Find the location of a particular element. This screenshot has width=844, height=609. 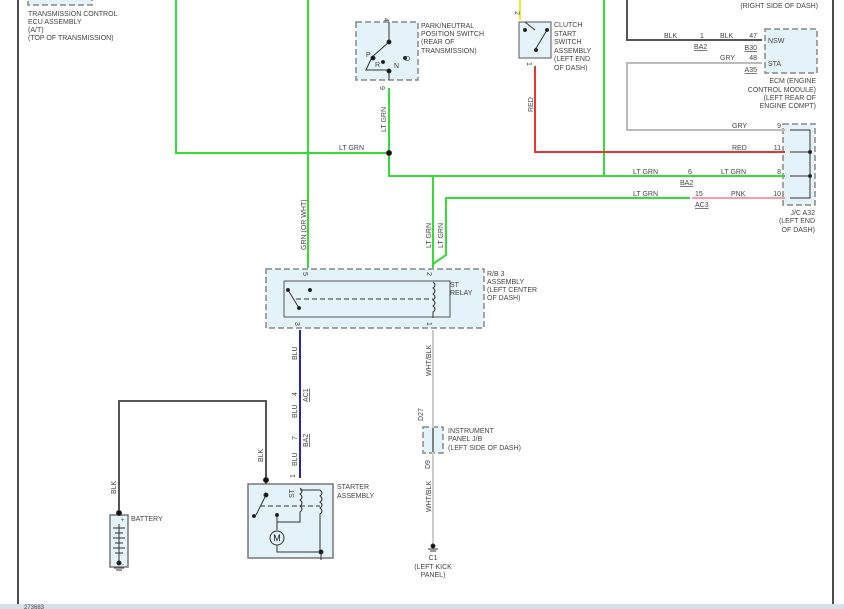

pin-label: 8 is located at coordinates (779, 172).